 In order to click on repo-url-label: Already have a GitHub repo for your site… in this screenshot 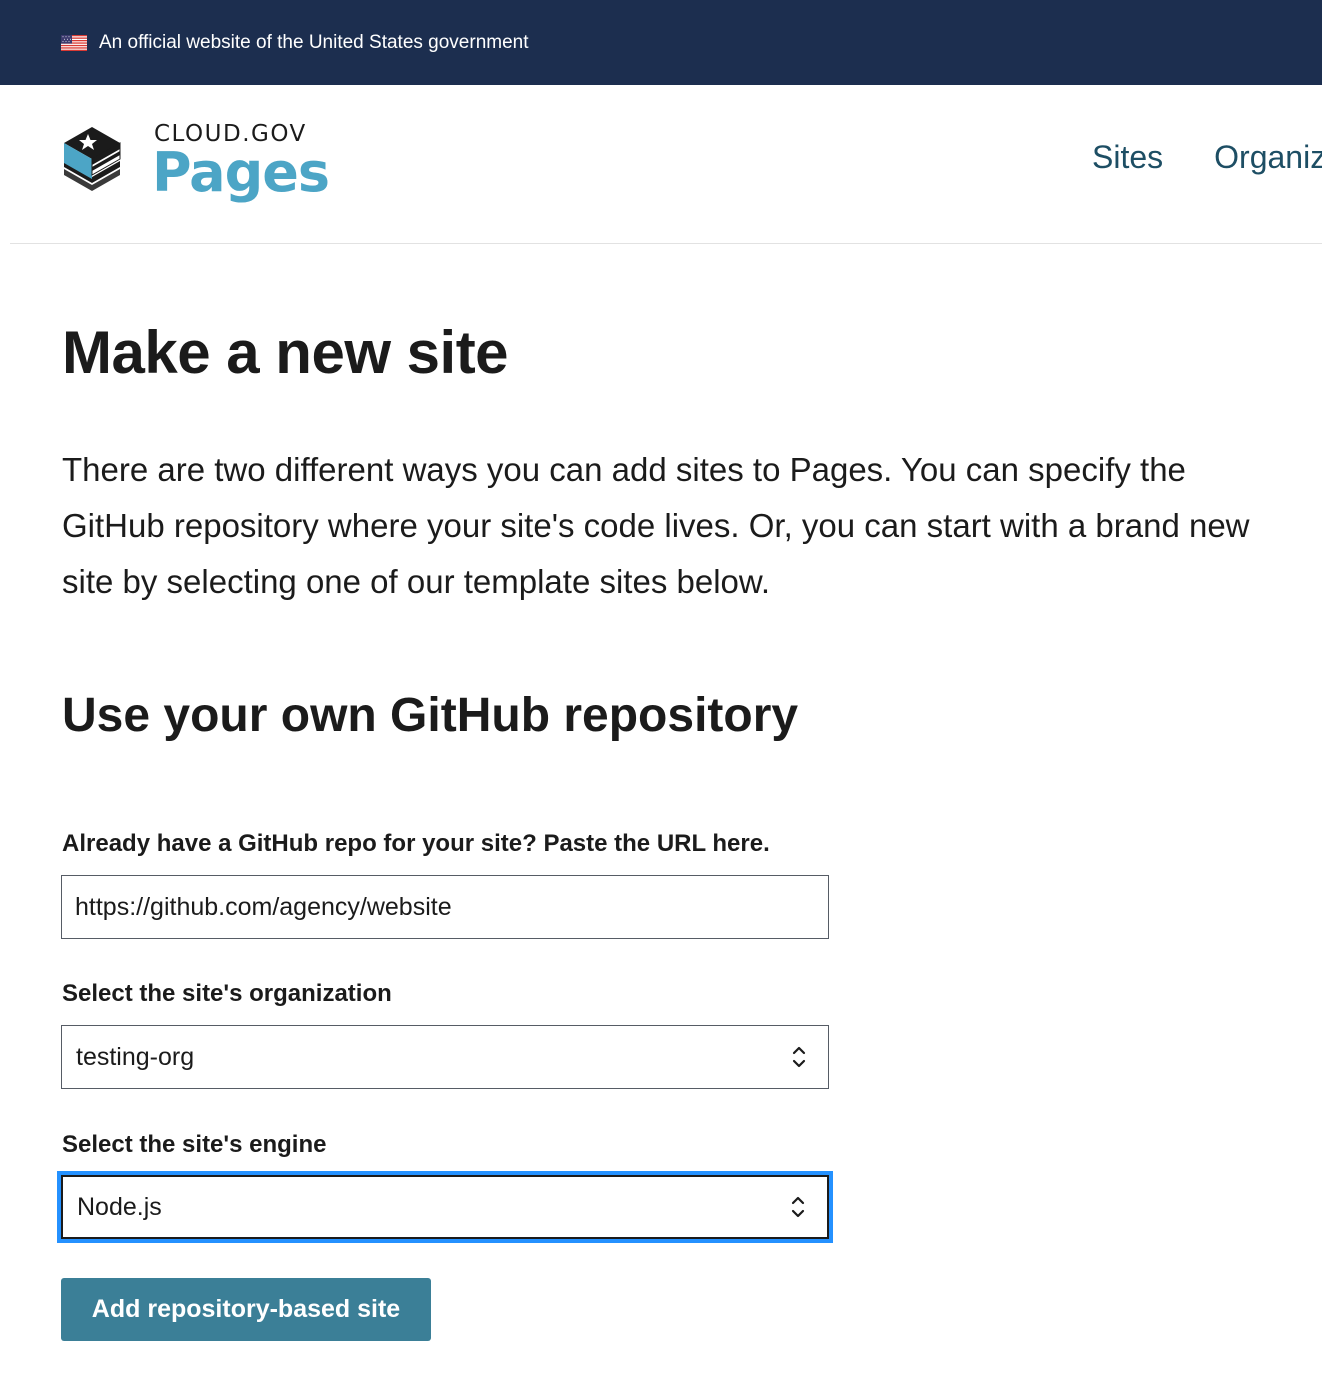, I will do `click(416, 843)`.